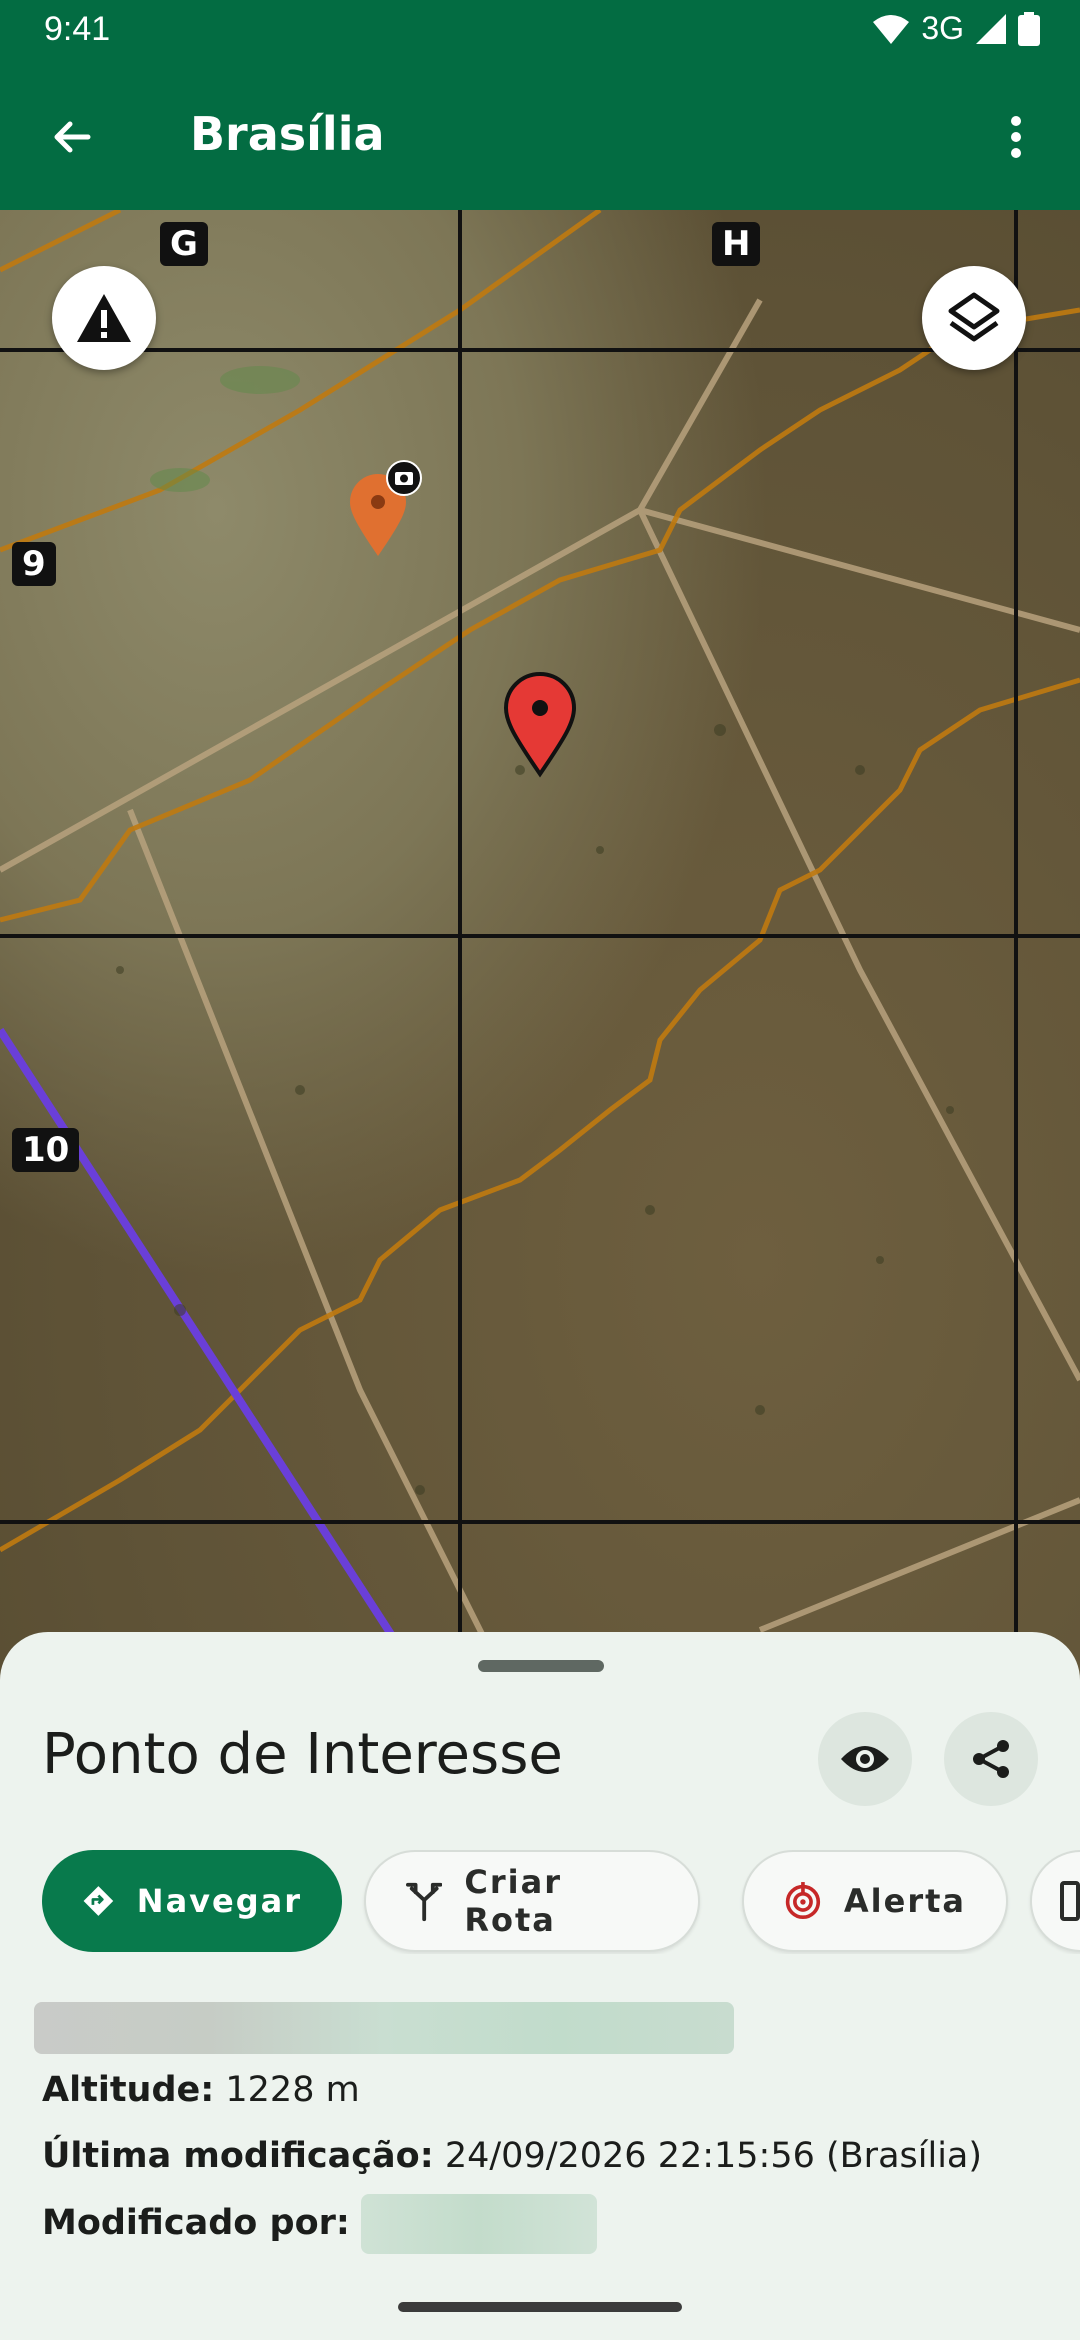 This screenshot has width=1080, height=2340. I want to click on fork-route-icon, so click(424, 1902).